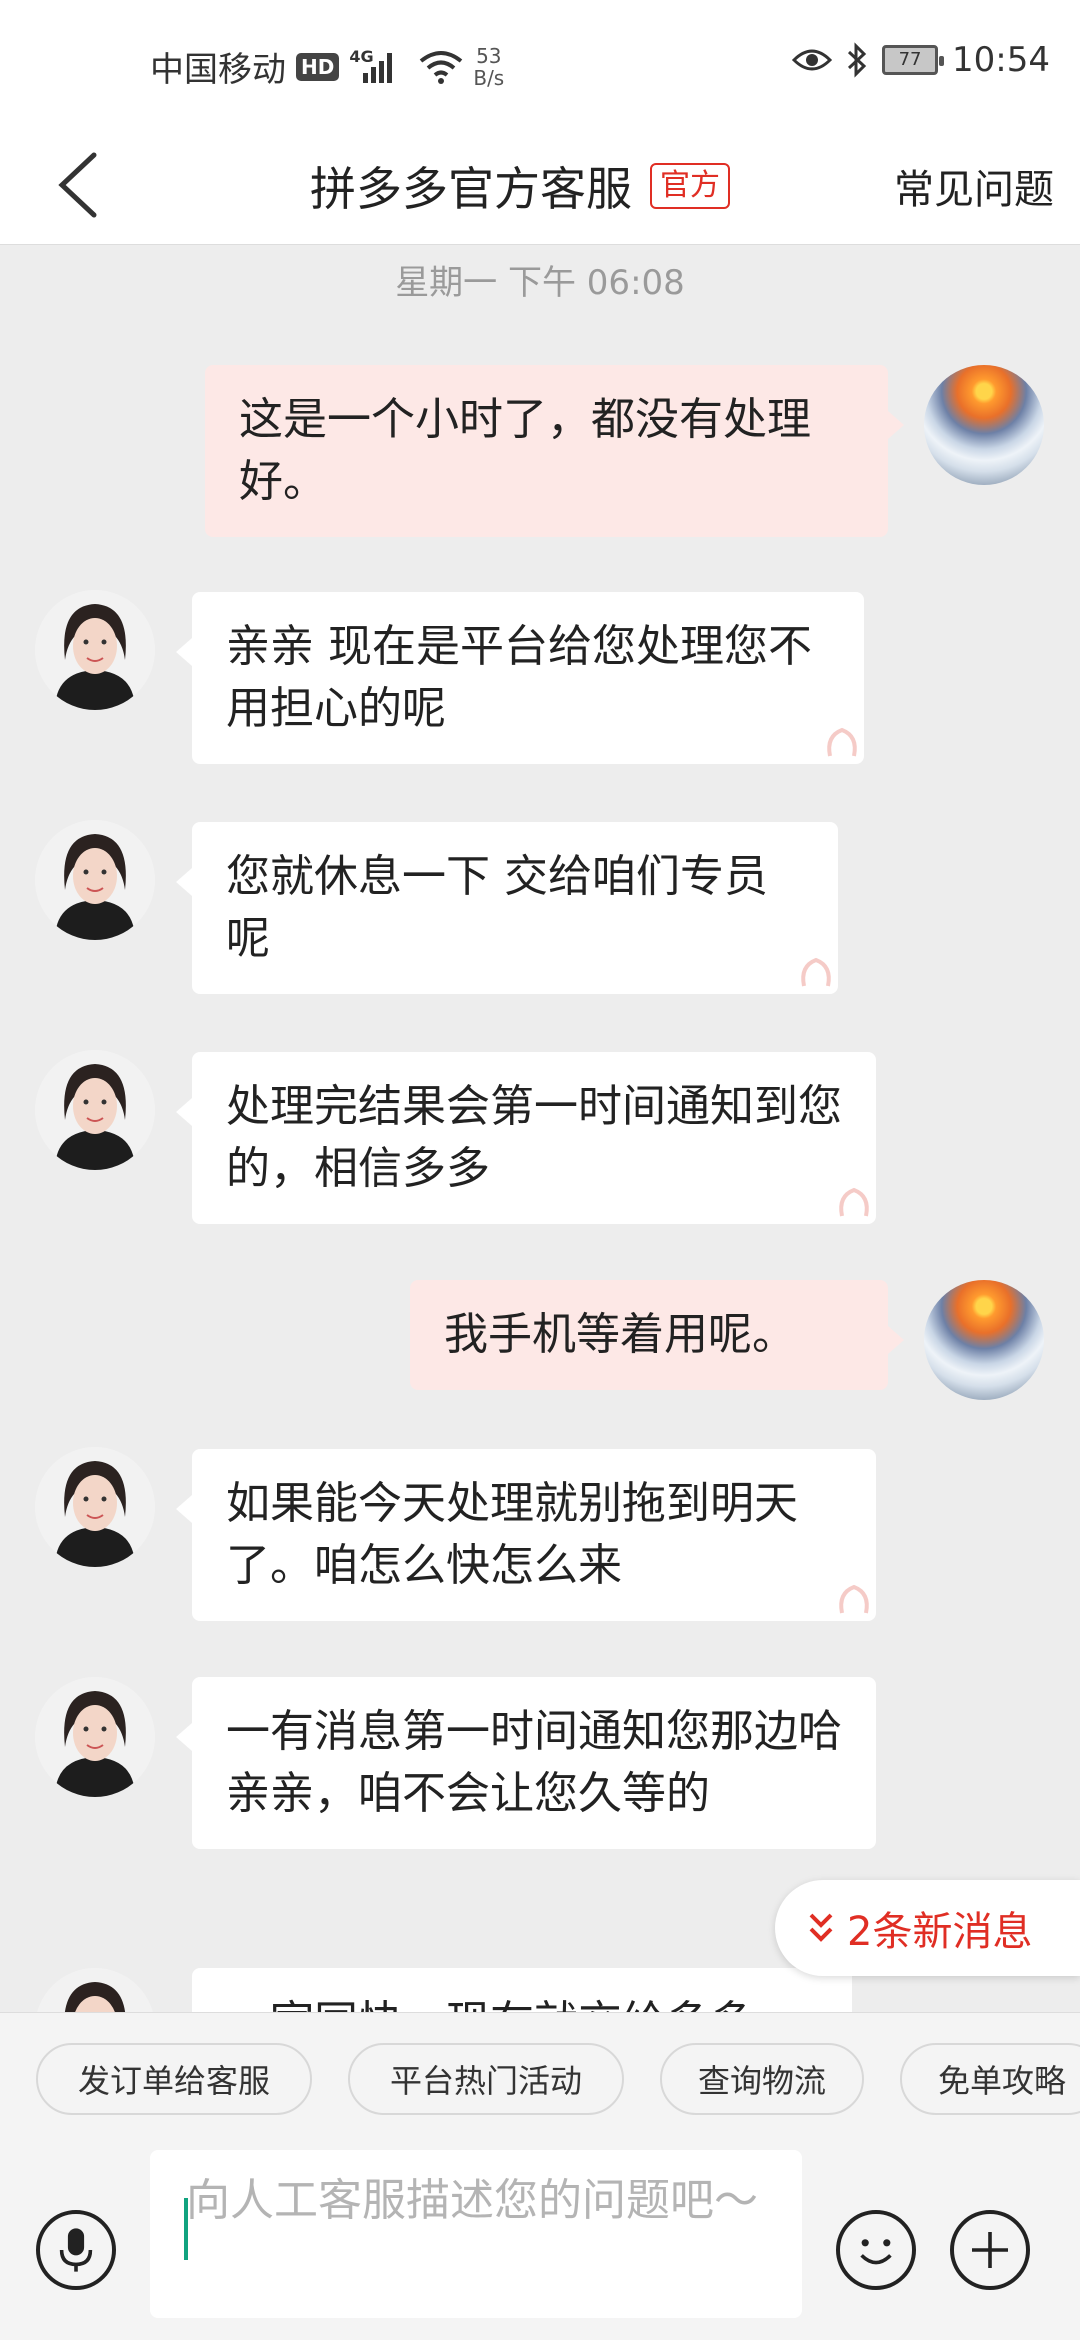 The image size is (1080, 2340). I want to click on input-bar: 向人工客服描述您的问题吧～, so click(540, 2244).